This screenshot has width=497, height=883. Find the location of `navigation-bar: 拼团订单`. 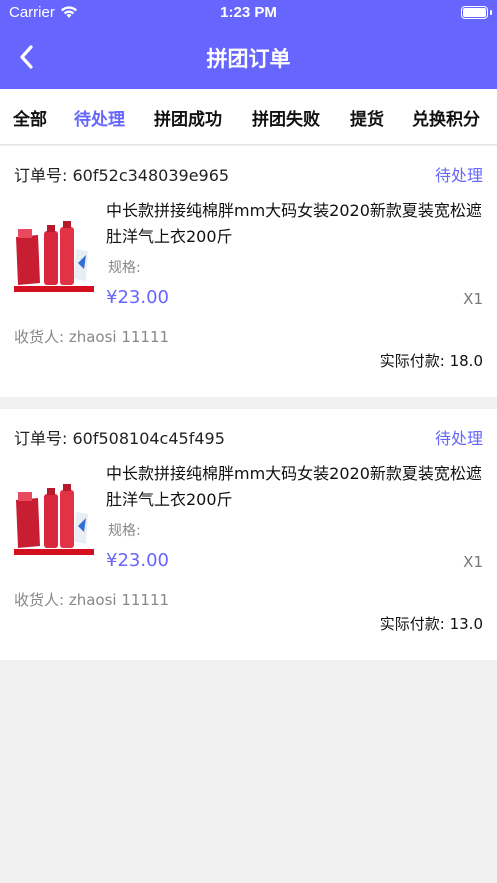

navigation-bar: 拼团订单 is located at coordinates (248, 57).